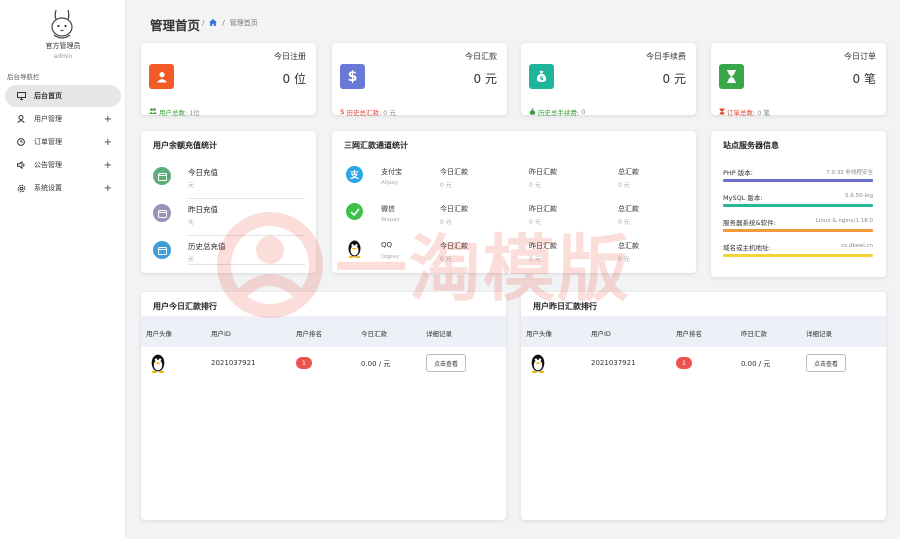  Describe the element at coordinates (741, 113) in the screenshot. I see `stat-footer-label: 订单总数:` at that location.